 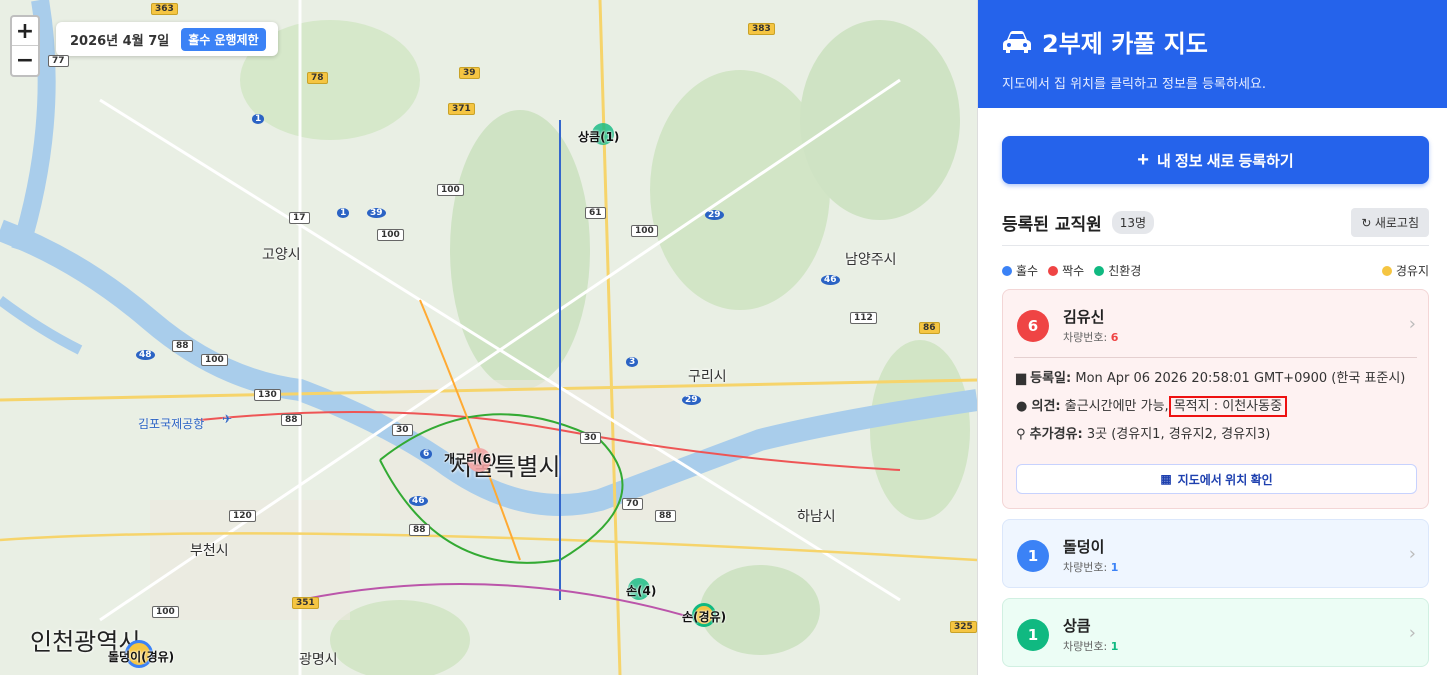 I want to click on comment-icon: ●, so click(x=1022, y=406).